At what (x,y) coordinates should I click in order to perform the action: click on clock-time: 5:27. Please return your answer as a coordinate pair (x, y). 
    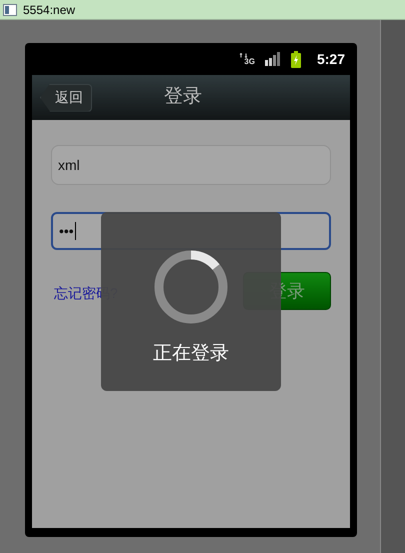
    Looking at the image, I should click on (330, 59).